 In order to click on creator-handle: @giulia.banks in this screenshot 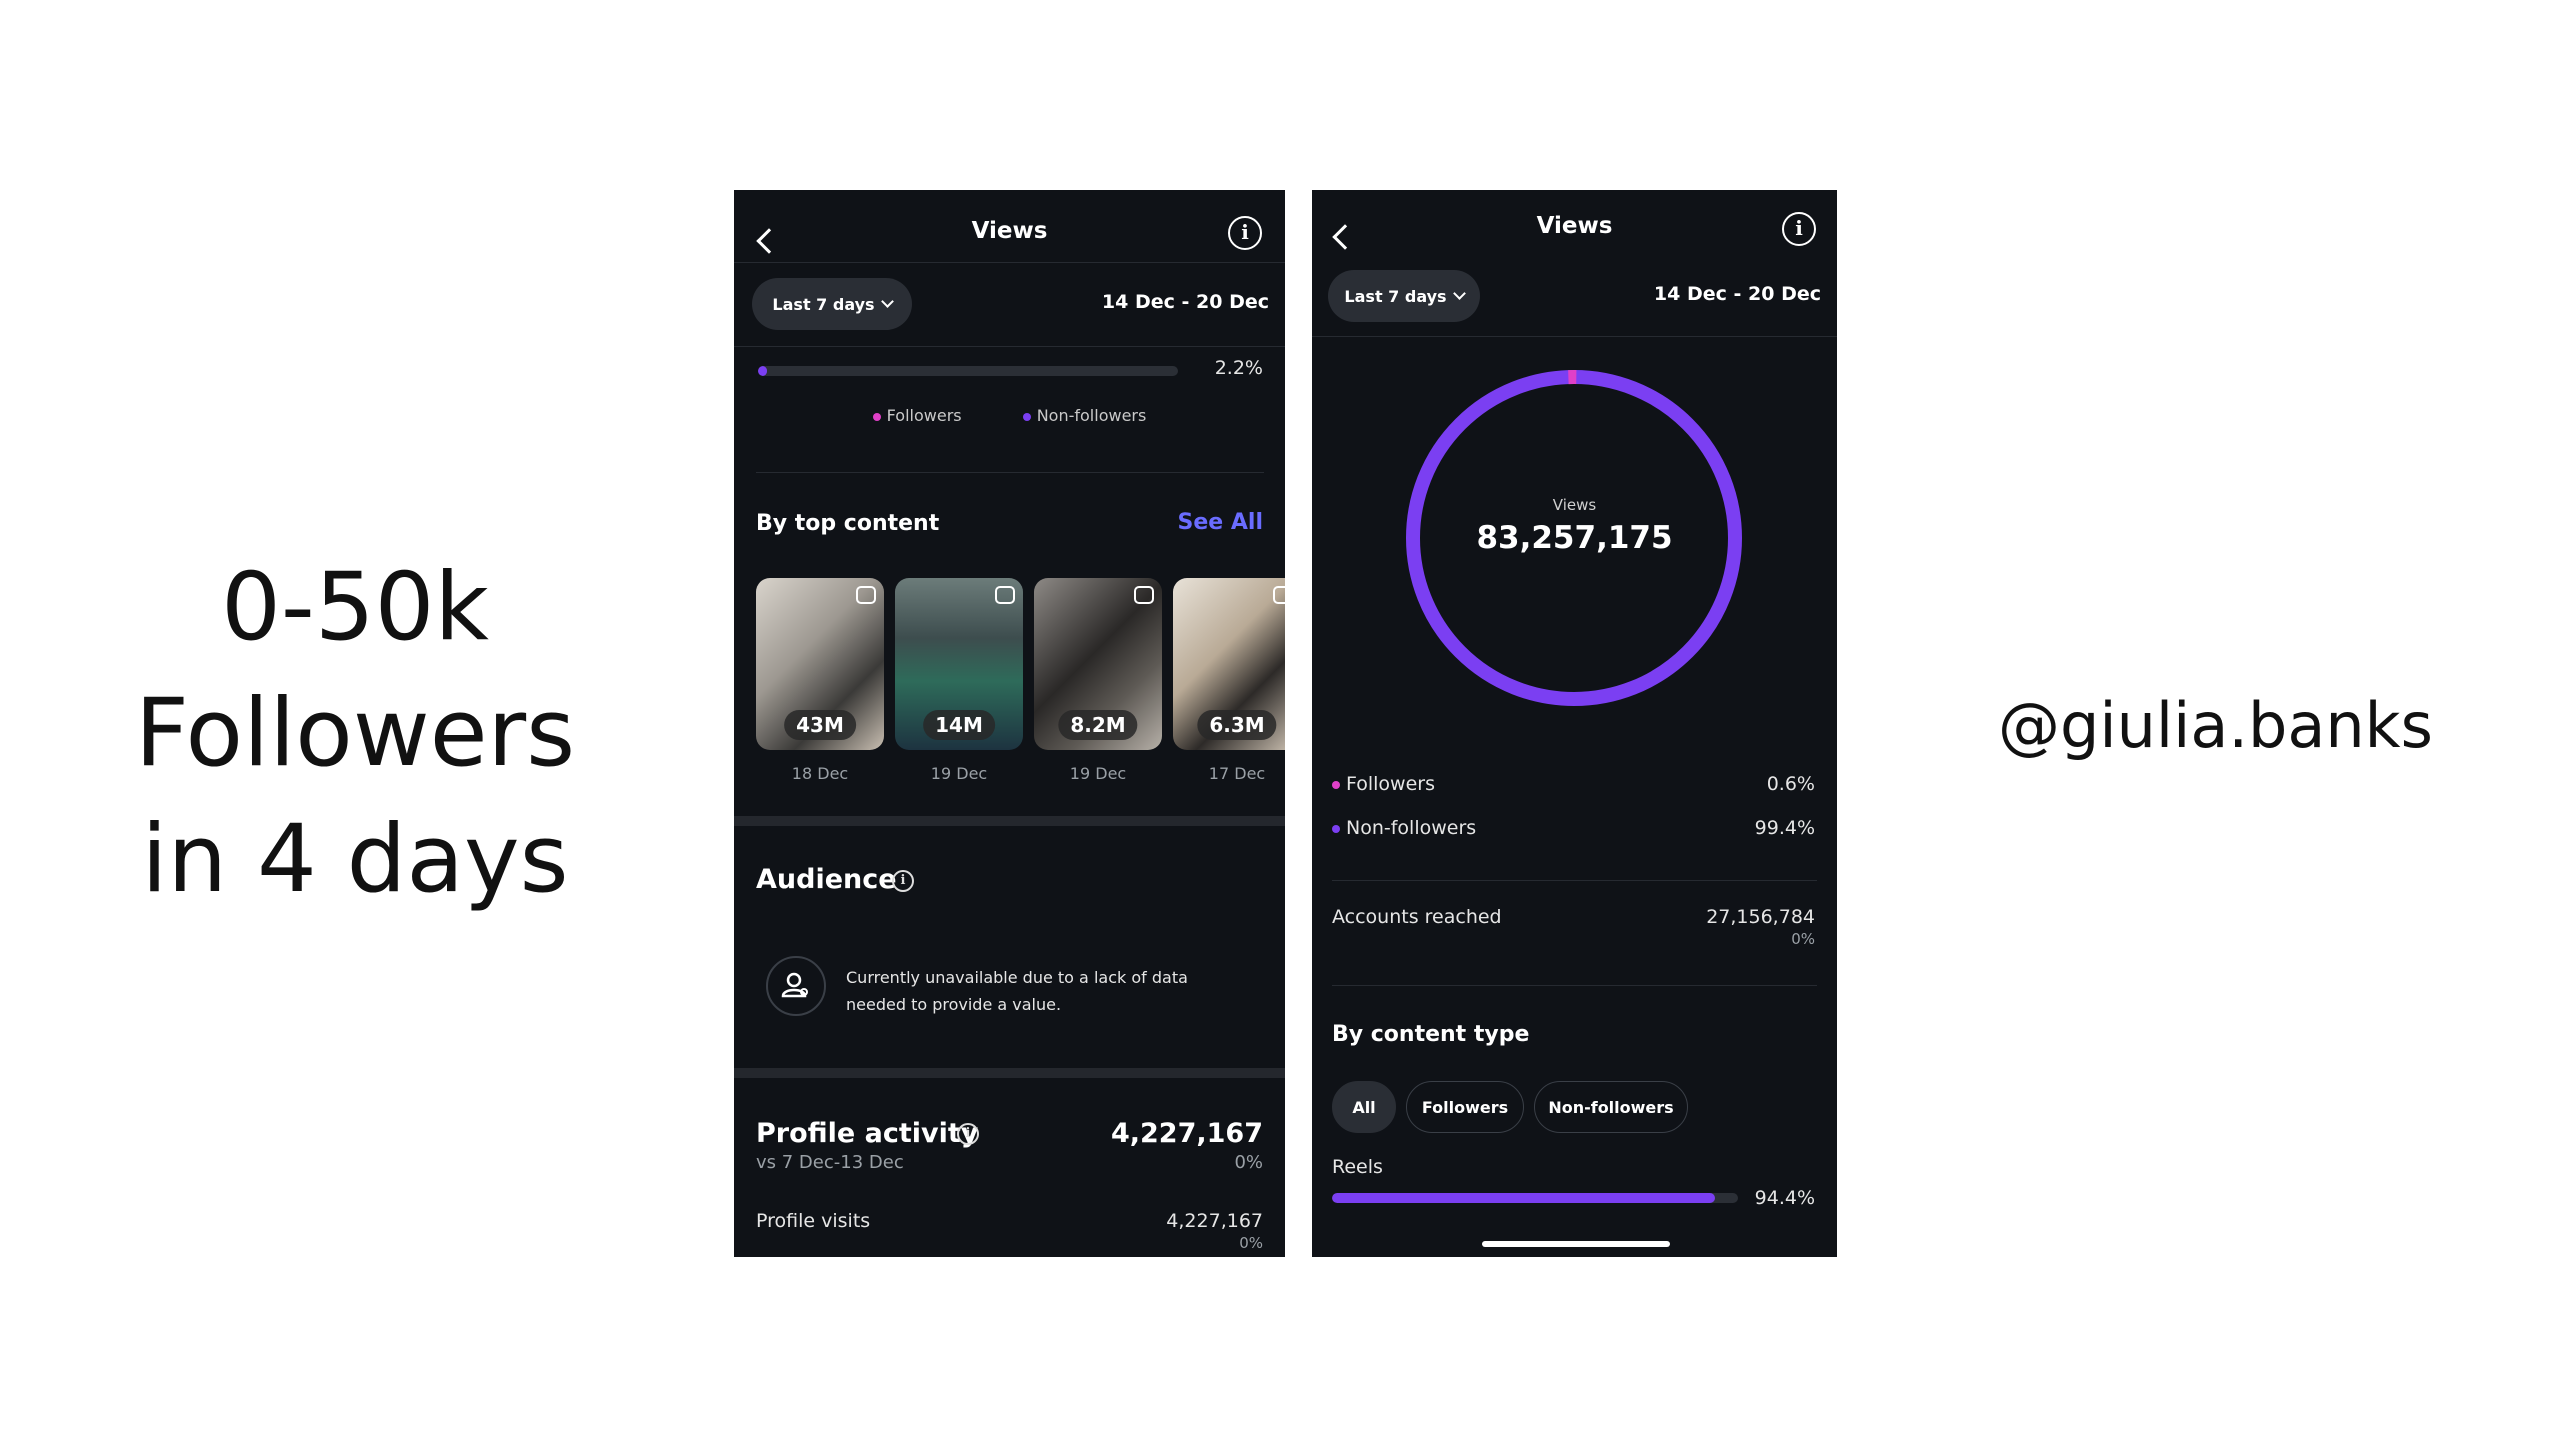, I will do `click(2215, 725)`.